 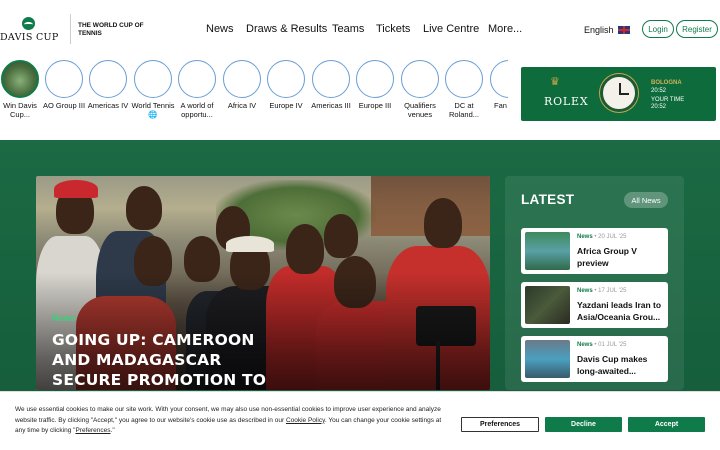 What do you see at coordinates (108, 105) in the screenshot?
I see `story-label: Americas IV` at bounding box center [108, 105].